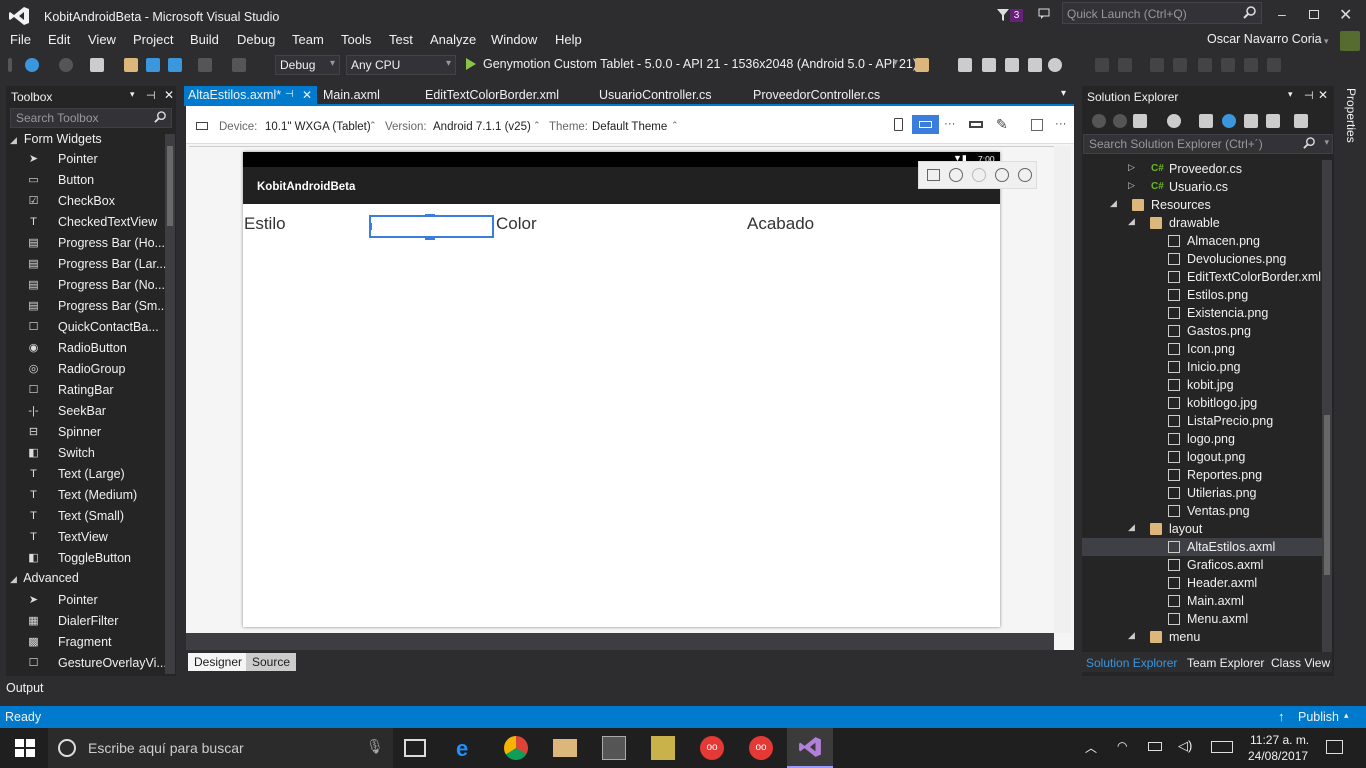 The height and width of the screenshot is (768, 1366). Describe the element at coordinates (85, 642) in the screenshot. I see `toolbox-item: ▩ Fragment` at that location.